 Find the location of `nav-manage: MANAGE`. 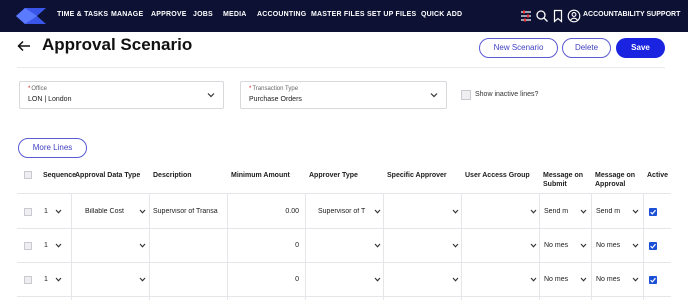

nav-manage: MANAGE is located at coordinates (127, 14).